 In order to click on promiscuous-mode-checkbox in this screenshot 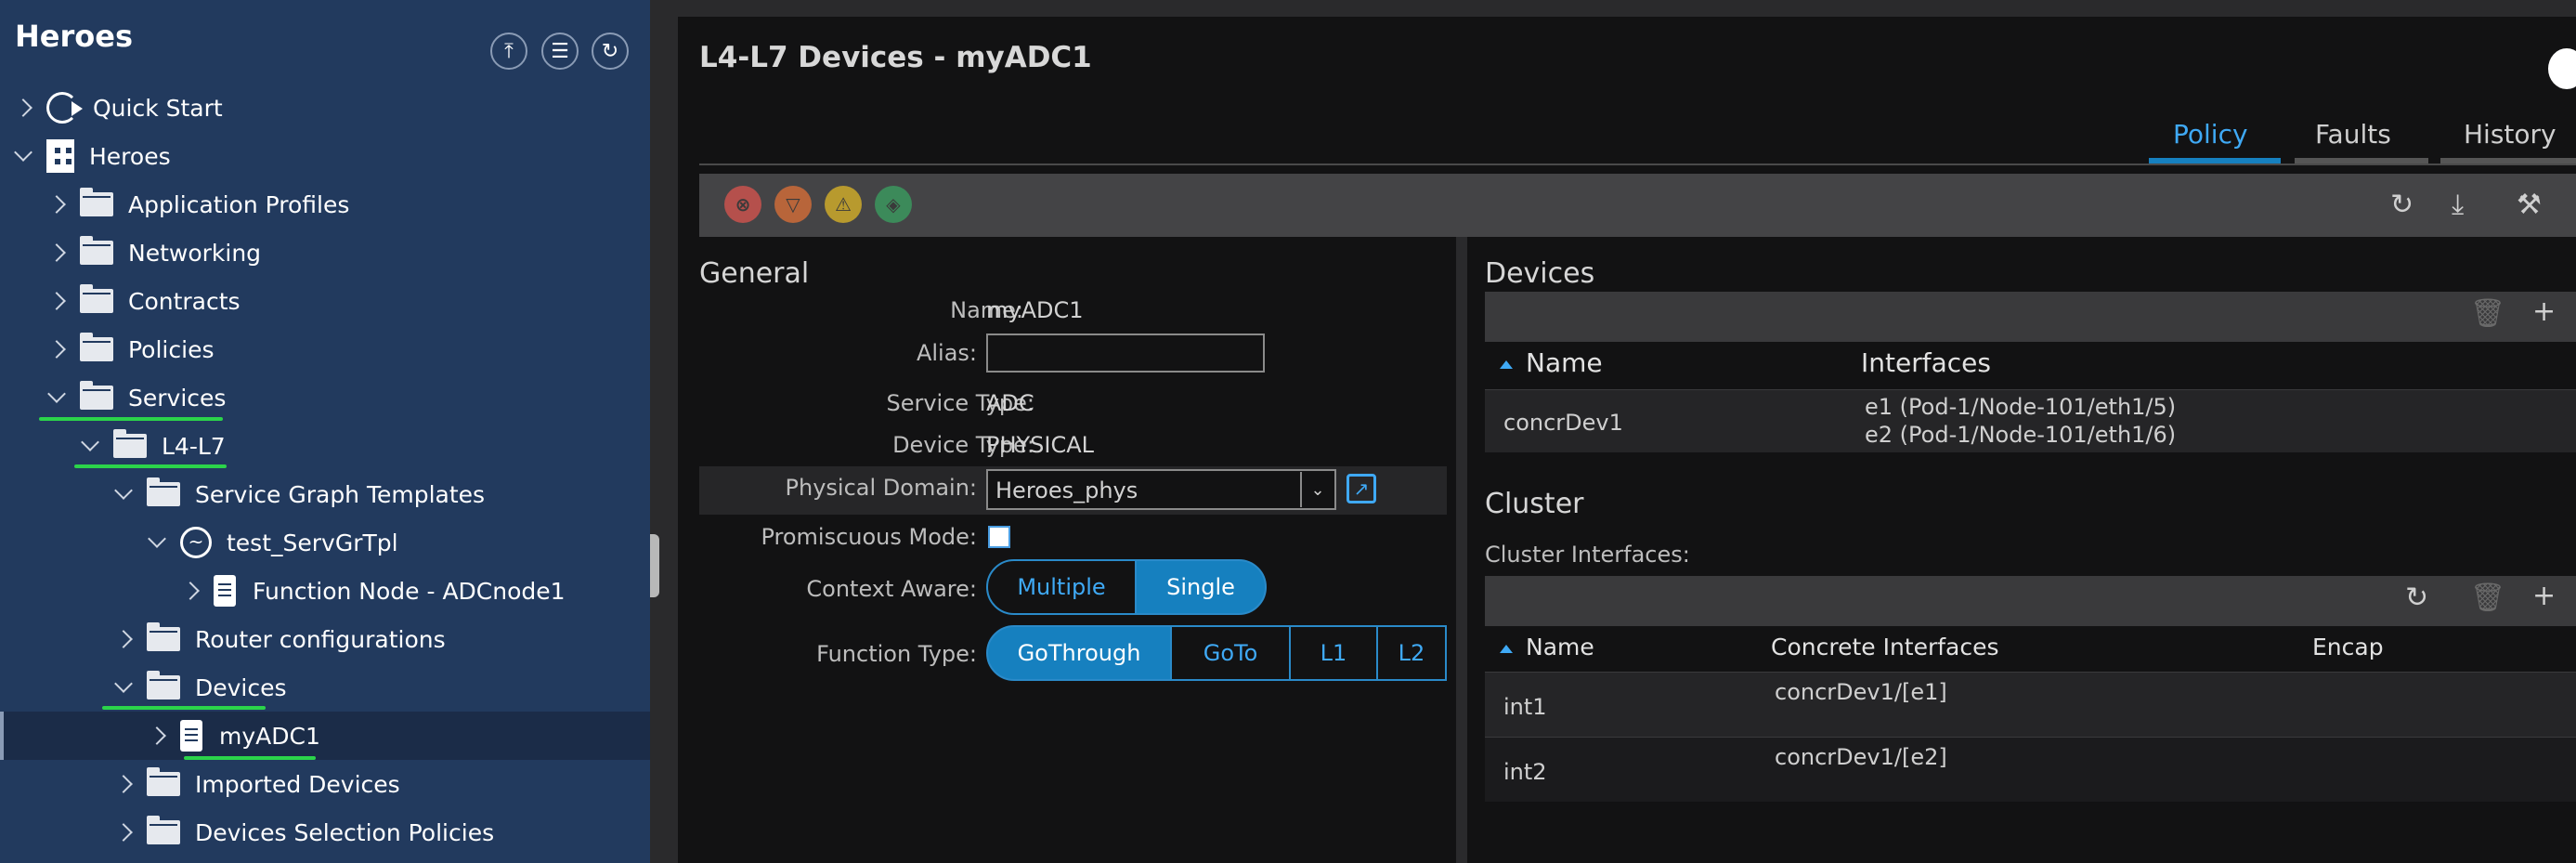, I will do `click(999, 537)`.